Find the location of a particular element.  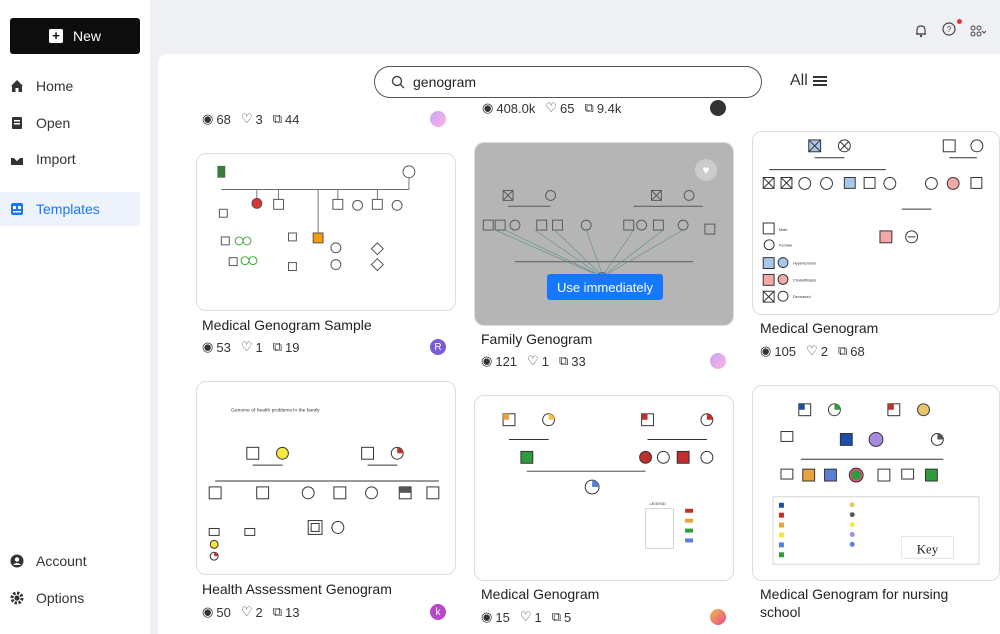

sidebar-item-label: Options is located at coordinates (60, 598).